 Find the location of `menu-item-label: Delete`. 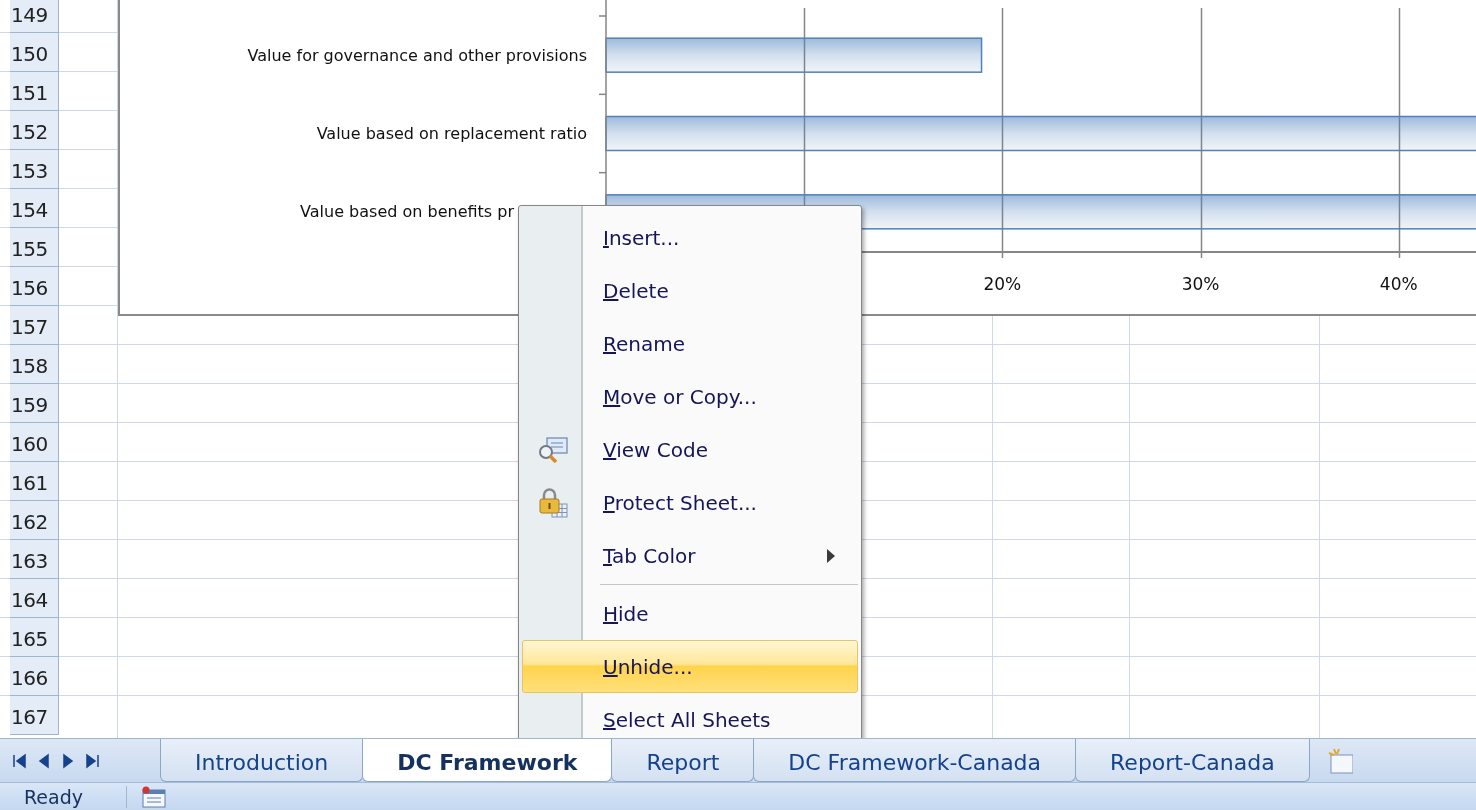

menu-item-label: Delete is located at coordinates (636, 290).